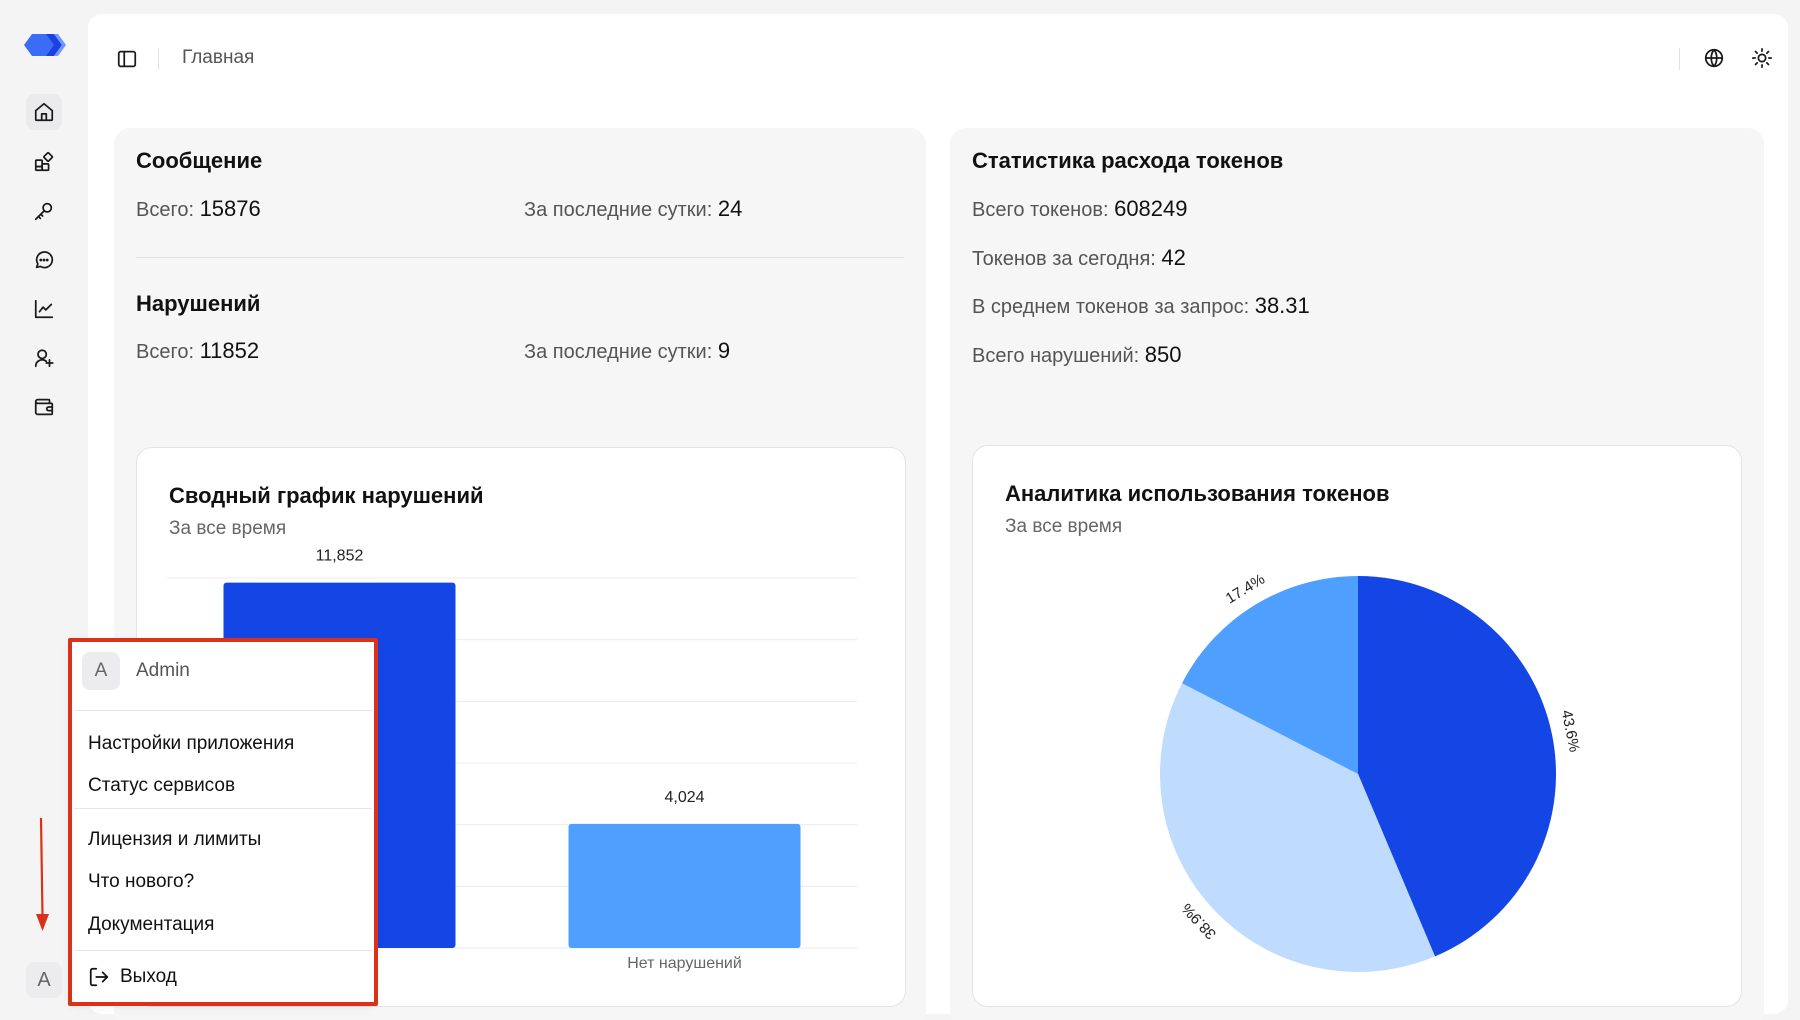 This screenshot has height=1020, width=1800. I want to click on annotation-arrow, so click(42, 874).